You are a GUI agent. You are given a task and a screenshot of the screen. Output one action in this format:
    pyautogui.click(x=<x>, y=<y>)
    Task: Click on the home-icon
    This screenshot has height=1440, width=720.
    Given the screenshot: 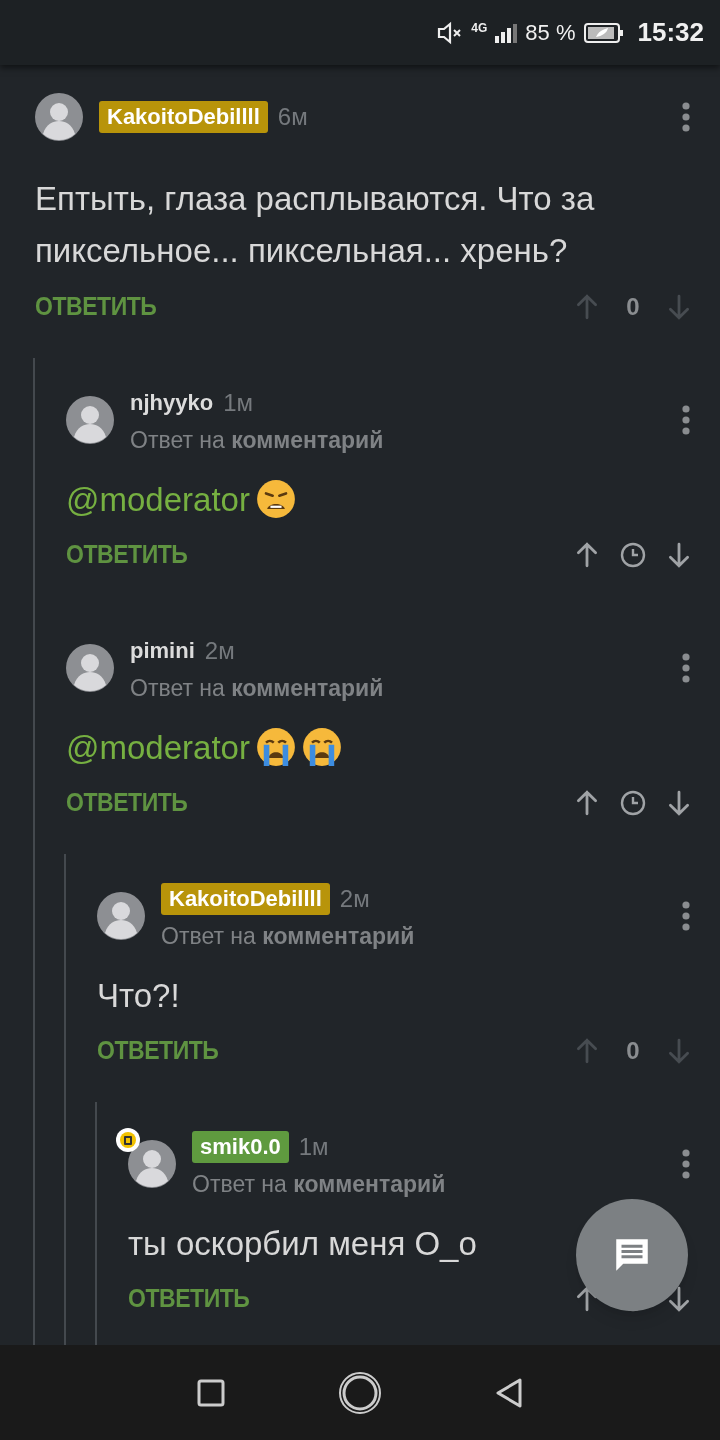 What is the action you would take?
    pyautogui.click(x=360, y=1392)
    